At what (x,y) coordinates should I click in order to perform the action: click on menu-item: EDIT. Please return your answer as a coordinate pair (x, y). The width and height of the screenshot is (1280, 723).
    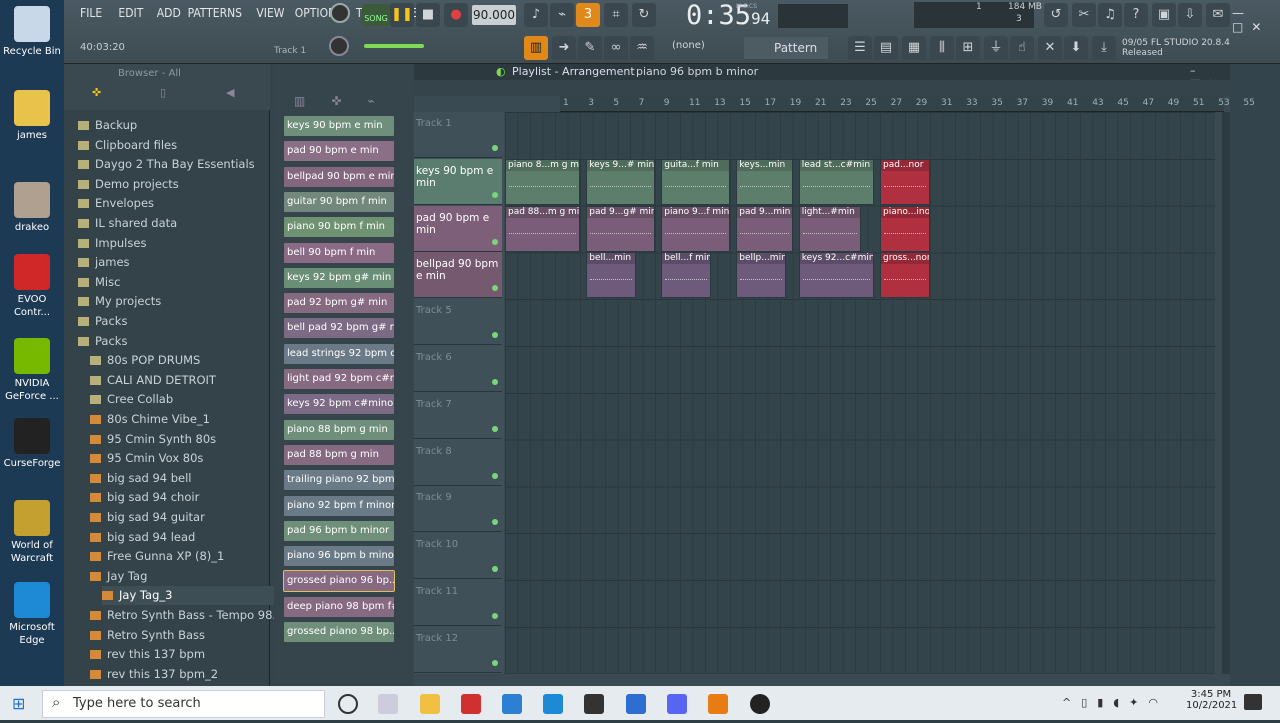
    Looking at the image, I should click on (130, 13).